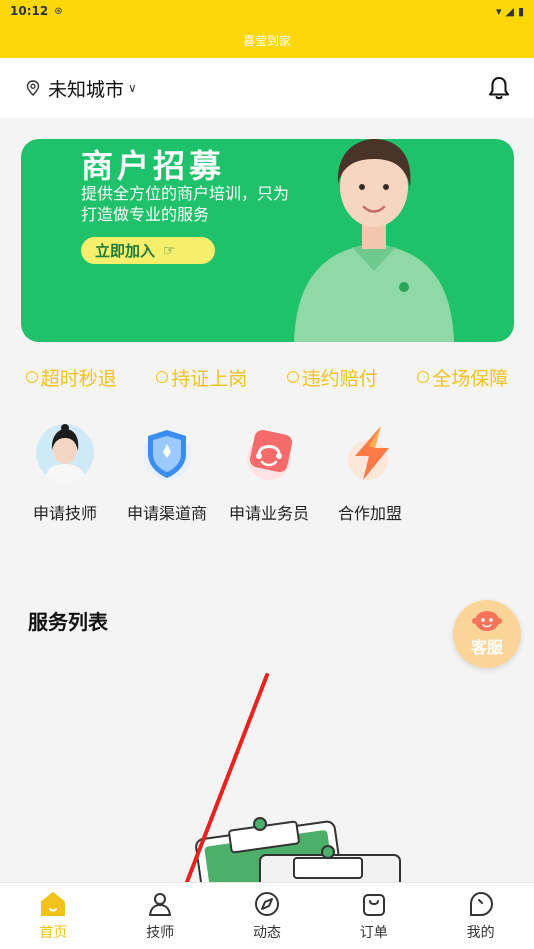 Image resolution: width=534 pixels, height=949 pixels. What do you see at coordinates (470, 378) in the screenshot?
I see `guarantee-label: 全场保障` at bounding box center [470, 378].